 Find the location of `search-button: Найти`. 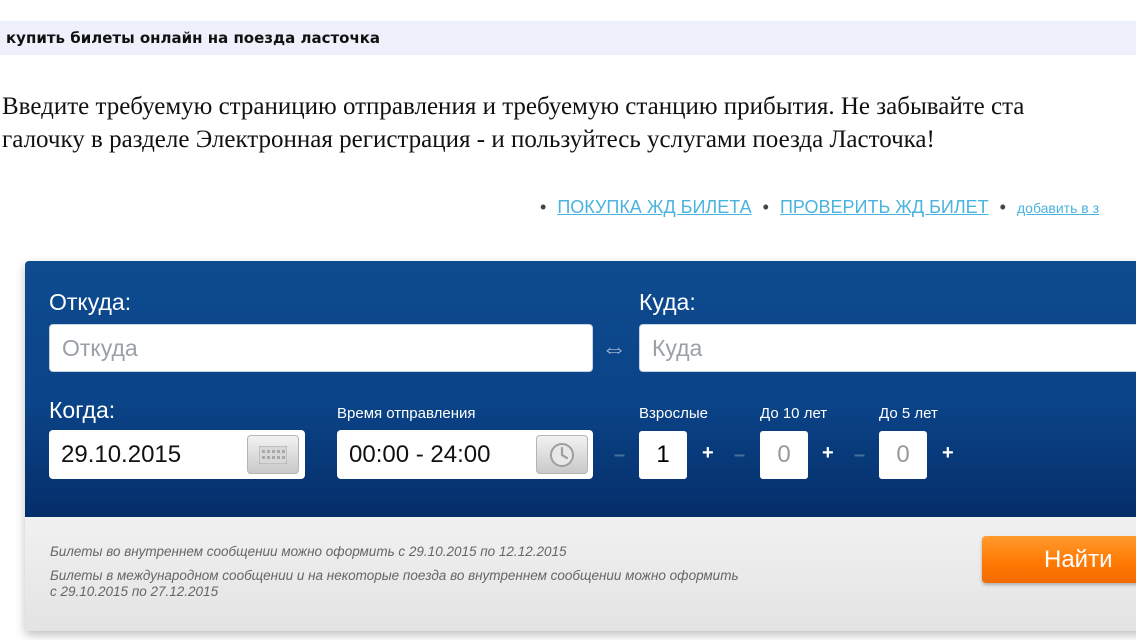

search-button: Найти is located at coordinates (1059, 559).